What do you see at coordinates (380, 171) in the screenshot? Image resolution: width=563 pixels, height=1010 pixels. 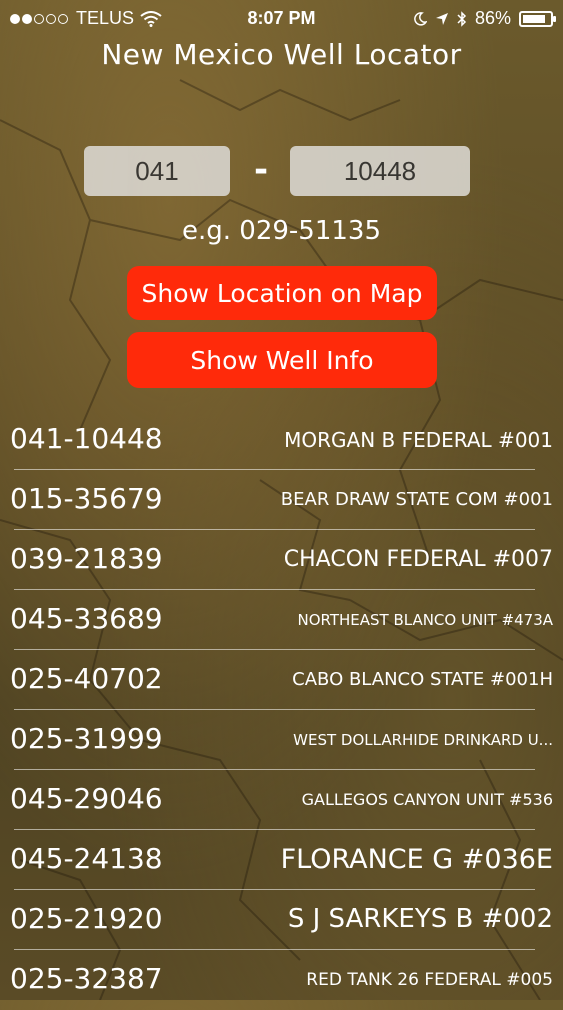 I see `well-number-input: 10448` at bounding box center [380, 171].